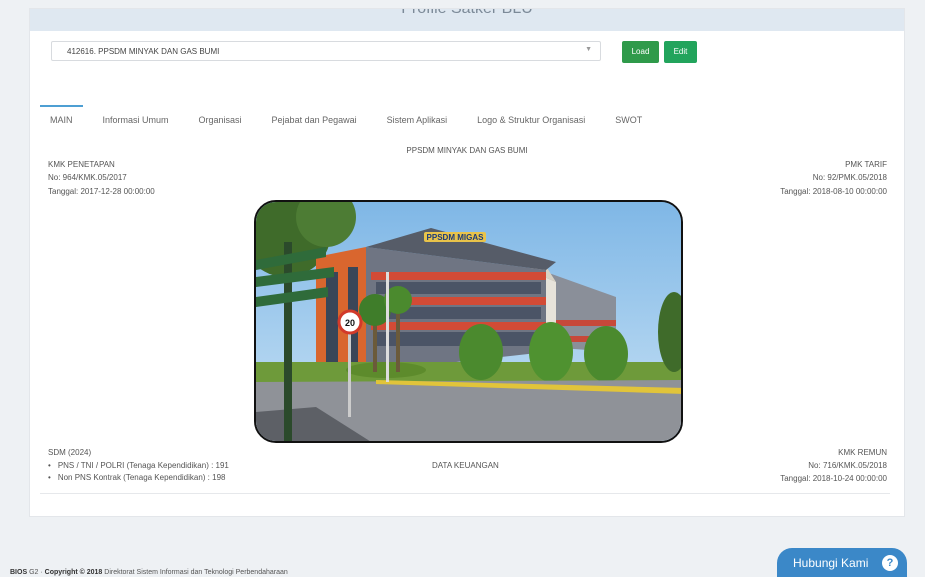  Describe the element at coordinates (833, 478) in the screenshot. I see `kmk-remun-date: Tanggal: 2018-10-24 00:00:00` at that location.